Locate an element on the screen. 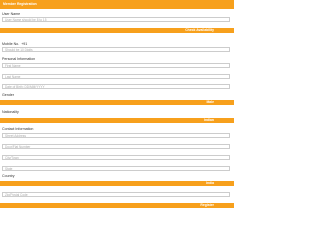  gender-select: Male is located at coordinates (117, 102).